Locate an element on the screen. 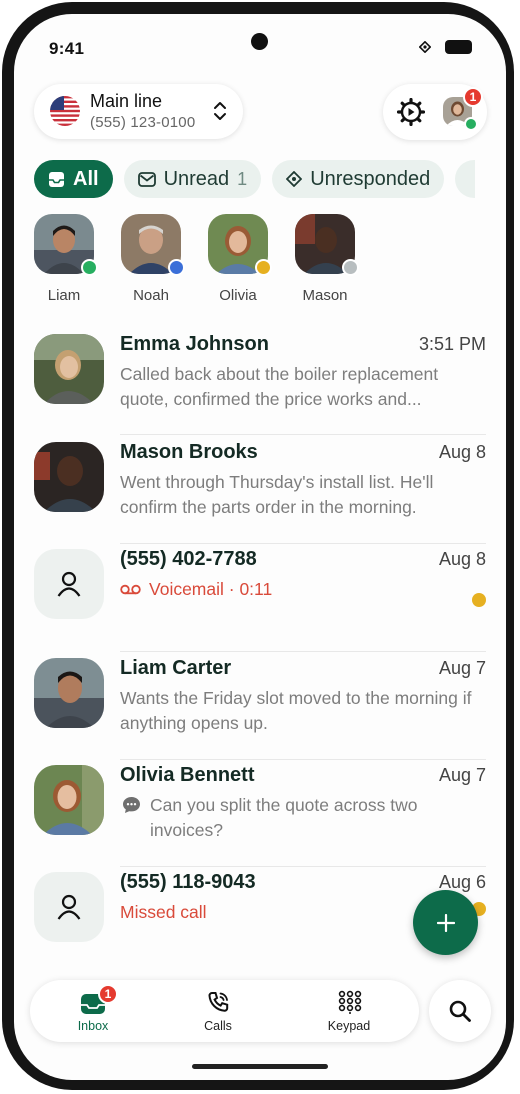  filter-unresponded-label: Unresponded is located at coordinates (370, 178).